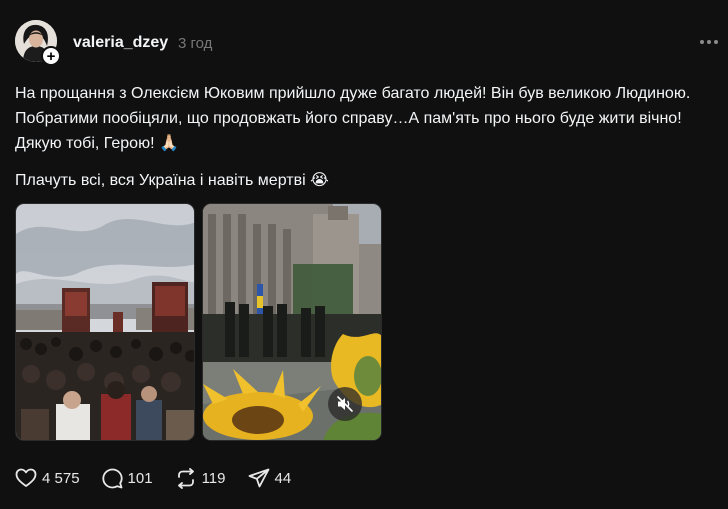 This screenshot has width=728, height=509. What do you see at coordinates (292, 322) in the screenshot?
I see `post-video-ceremony` at bounding box center [292, 322].